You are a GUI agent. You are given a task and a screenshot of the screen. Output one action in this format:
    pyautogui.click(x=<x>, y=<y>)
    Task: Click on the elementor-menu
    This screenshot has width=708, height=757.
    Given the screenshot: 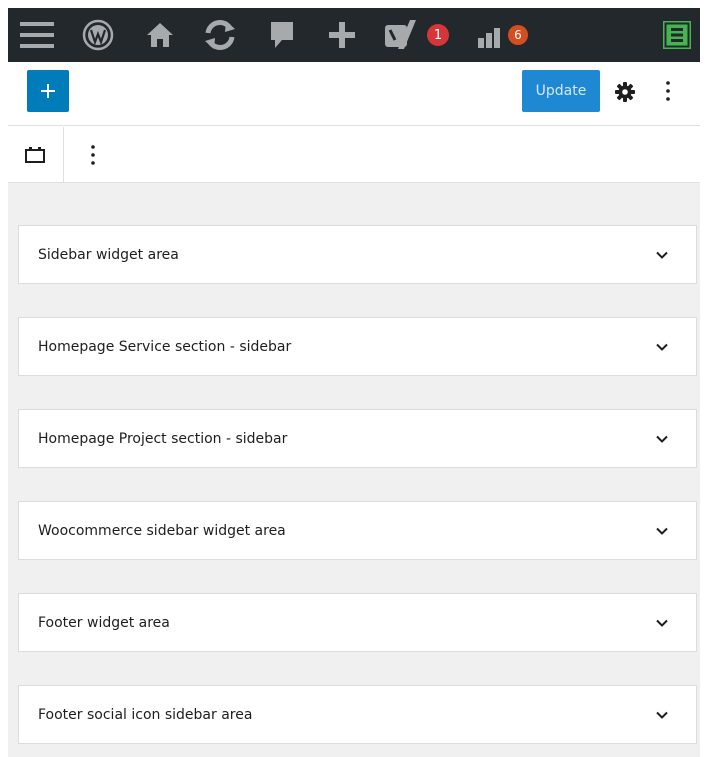 What is the action you would take?
    pyautogui.click(x=677, y=35)
    